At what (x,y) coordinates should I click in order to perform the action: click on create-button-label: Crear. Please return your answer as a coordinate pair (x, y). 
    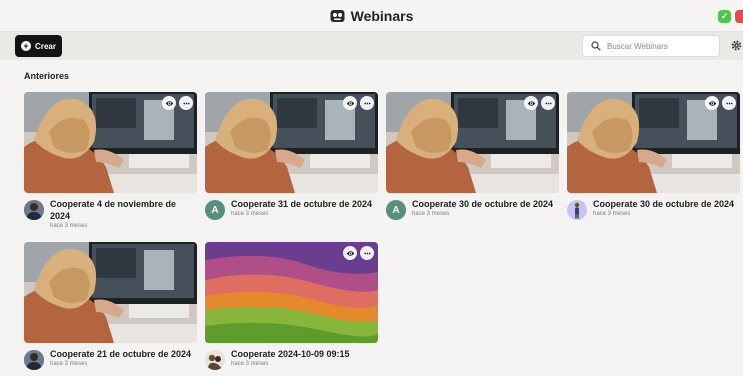
    Looking at the image, I should click on (45, 46).